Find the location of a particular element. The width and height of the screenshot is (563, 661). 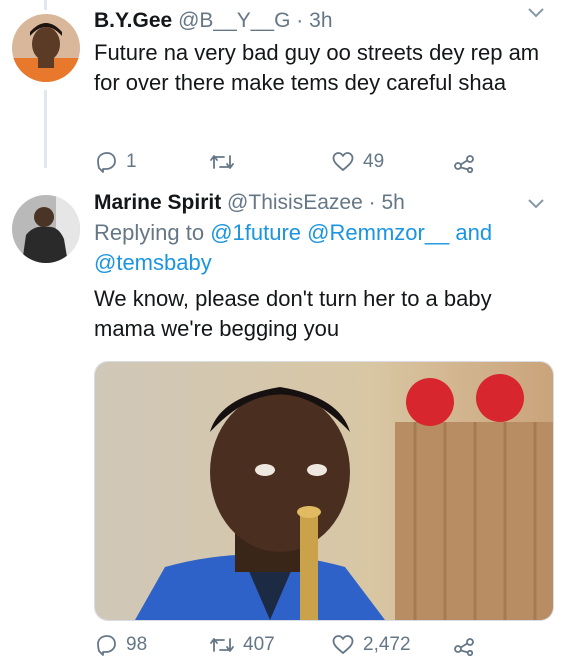

and-word: and is located at coordinates (474, 232).